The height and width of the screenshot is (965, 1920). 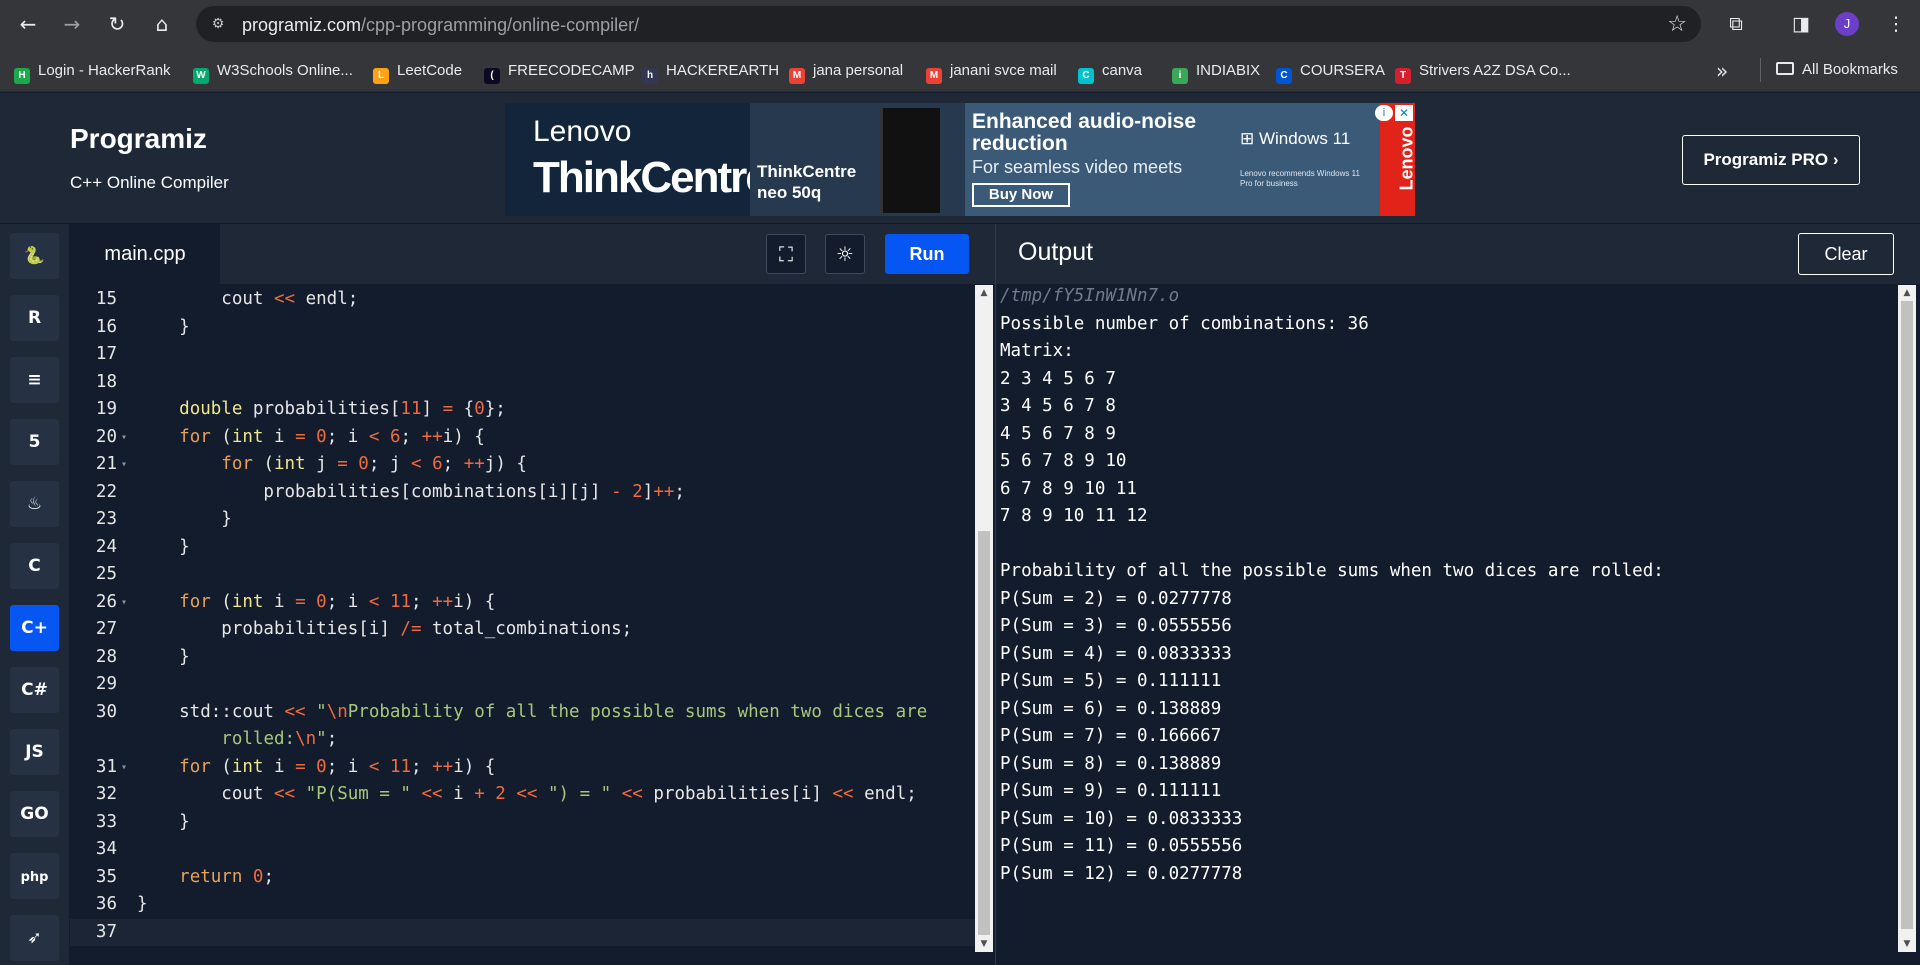 I want to click on bookmark-item: L LeetCode, so click(x=417, y=72).